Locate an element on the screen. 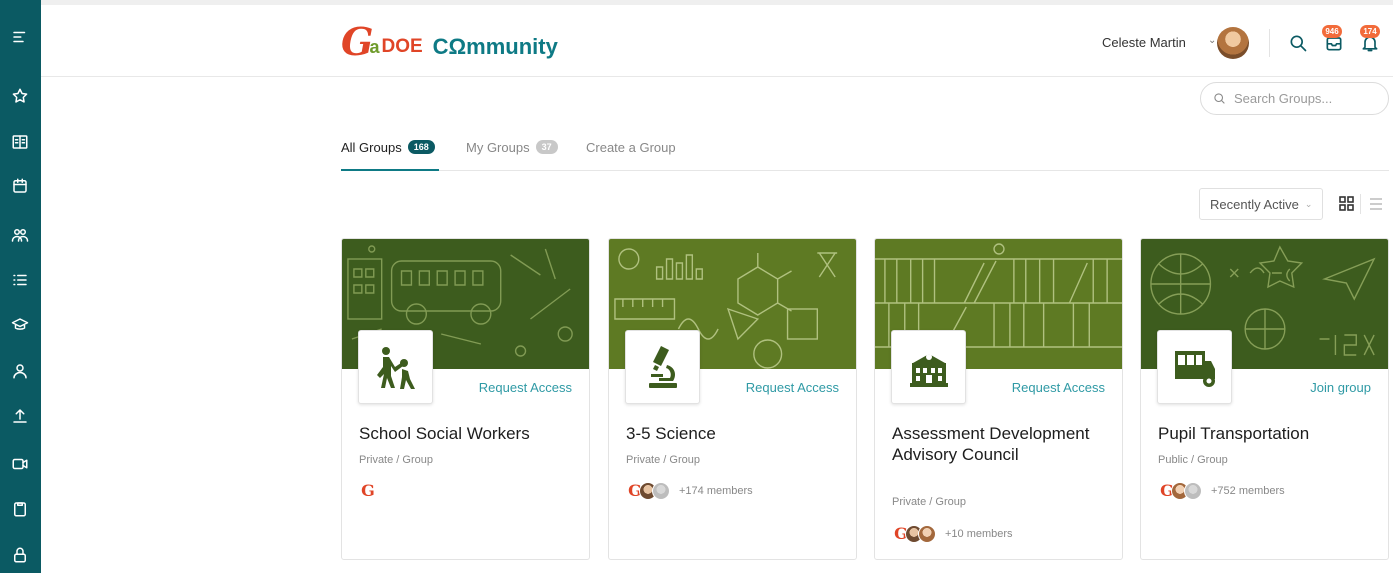 The image size is (1393, 573). tab-all-groups: All Groups 168 is located at coordinates (388, 147).